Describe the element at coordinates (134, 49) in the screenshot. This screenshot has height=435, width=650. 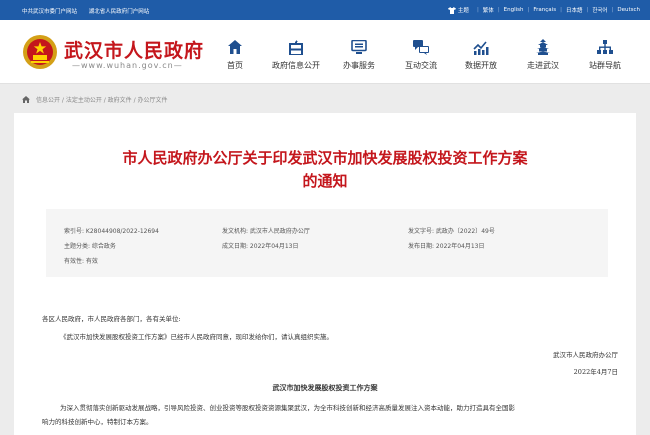
I see `site-title: 武汉市人民政府` at that location.